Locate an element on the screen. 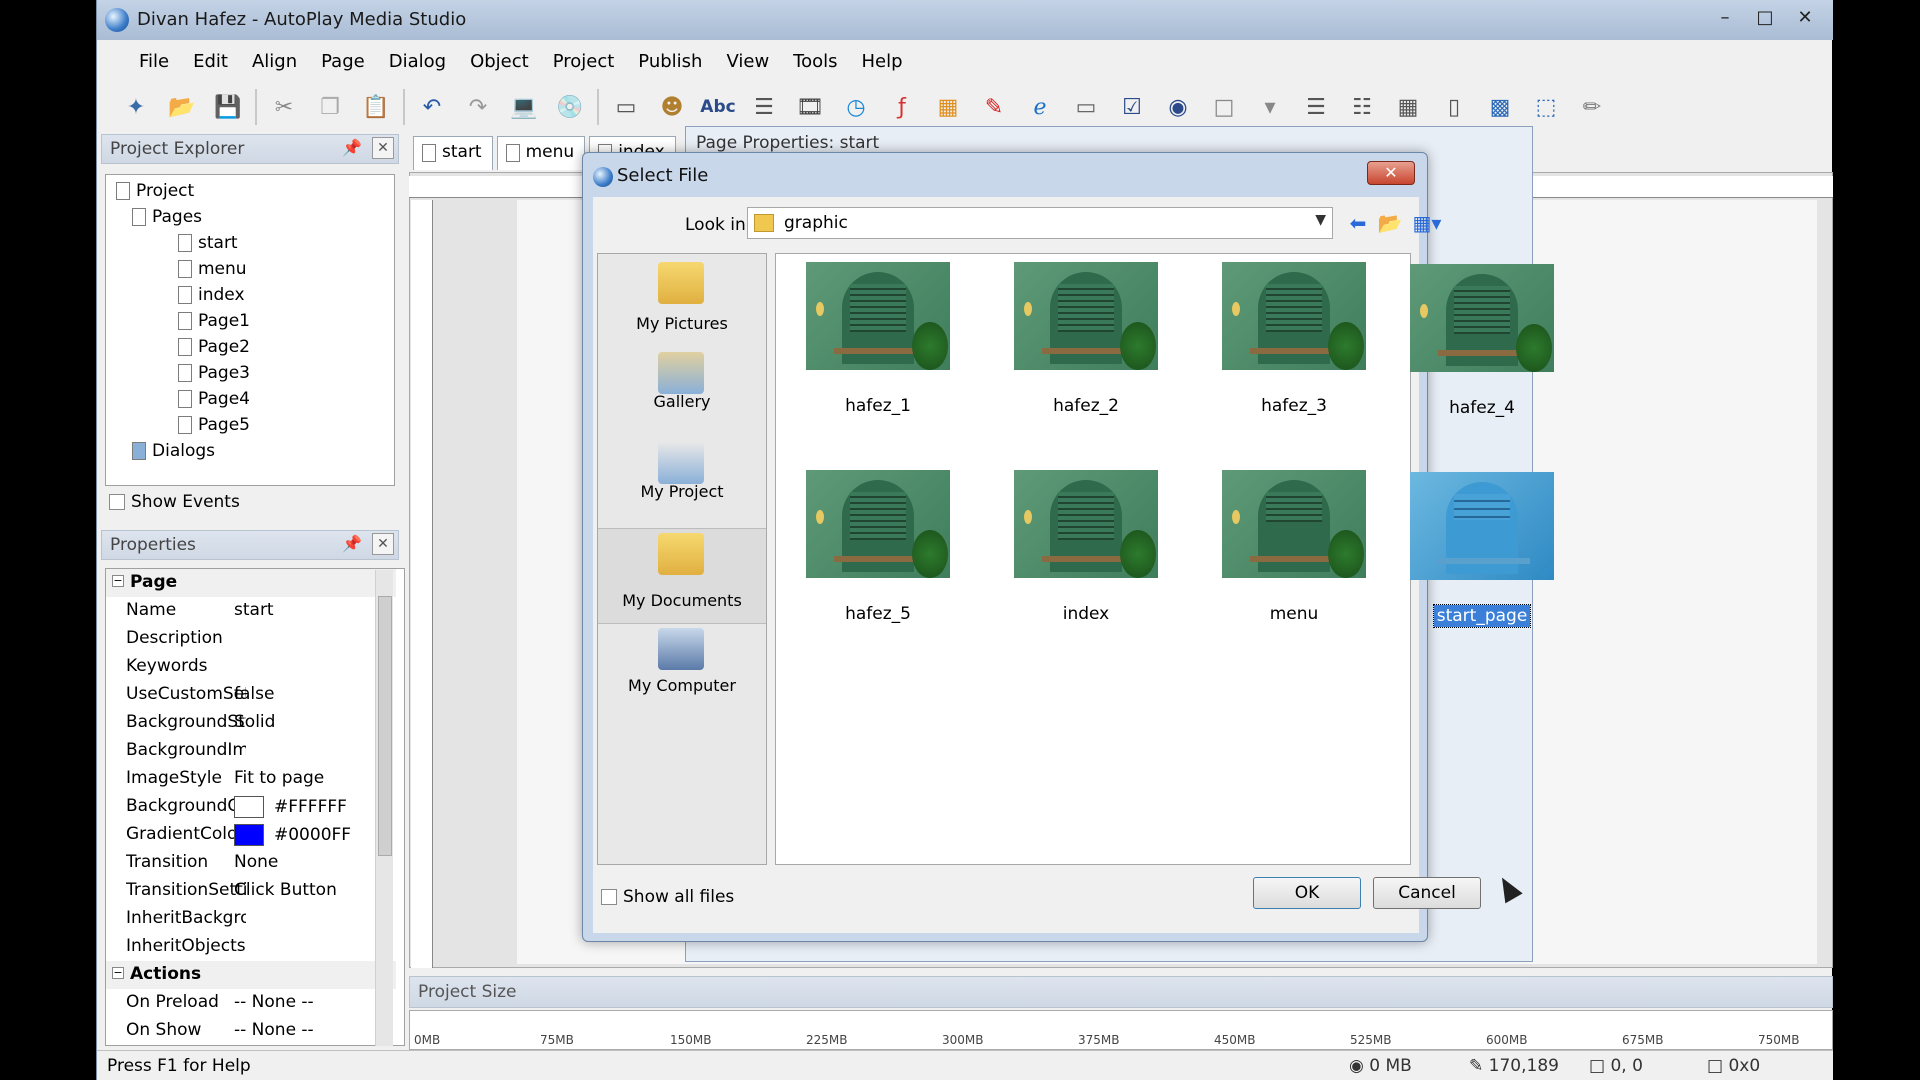 This screenshot has height=1080, width=1920. tree-object-icon: ☷ is located at coordinates (1362, 107).